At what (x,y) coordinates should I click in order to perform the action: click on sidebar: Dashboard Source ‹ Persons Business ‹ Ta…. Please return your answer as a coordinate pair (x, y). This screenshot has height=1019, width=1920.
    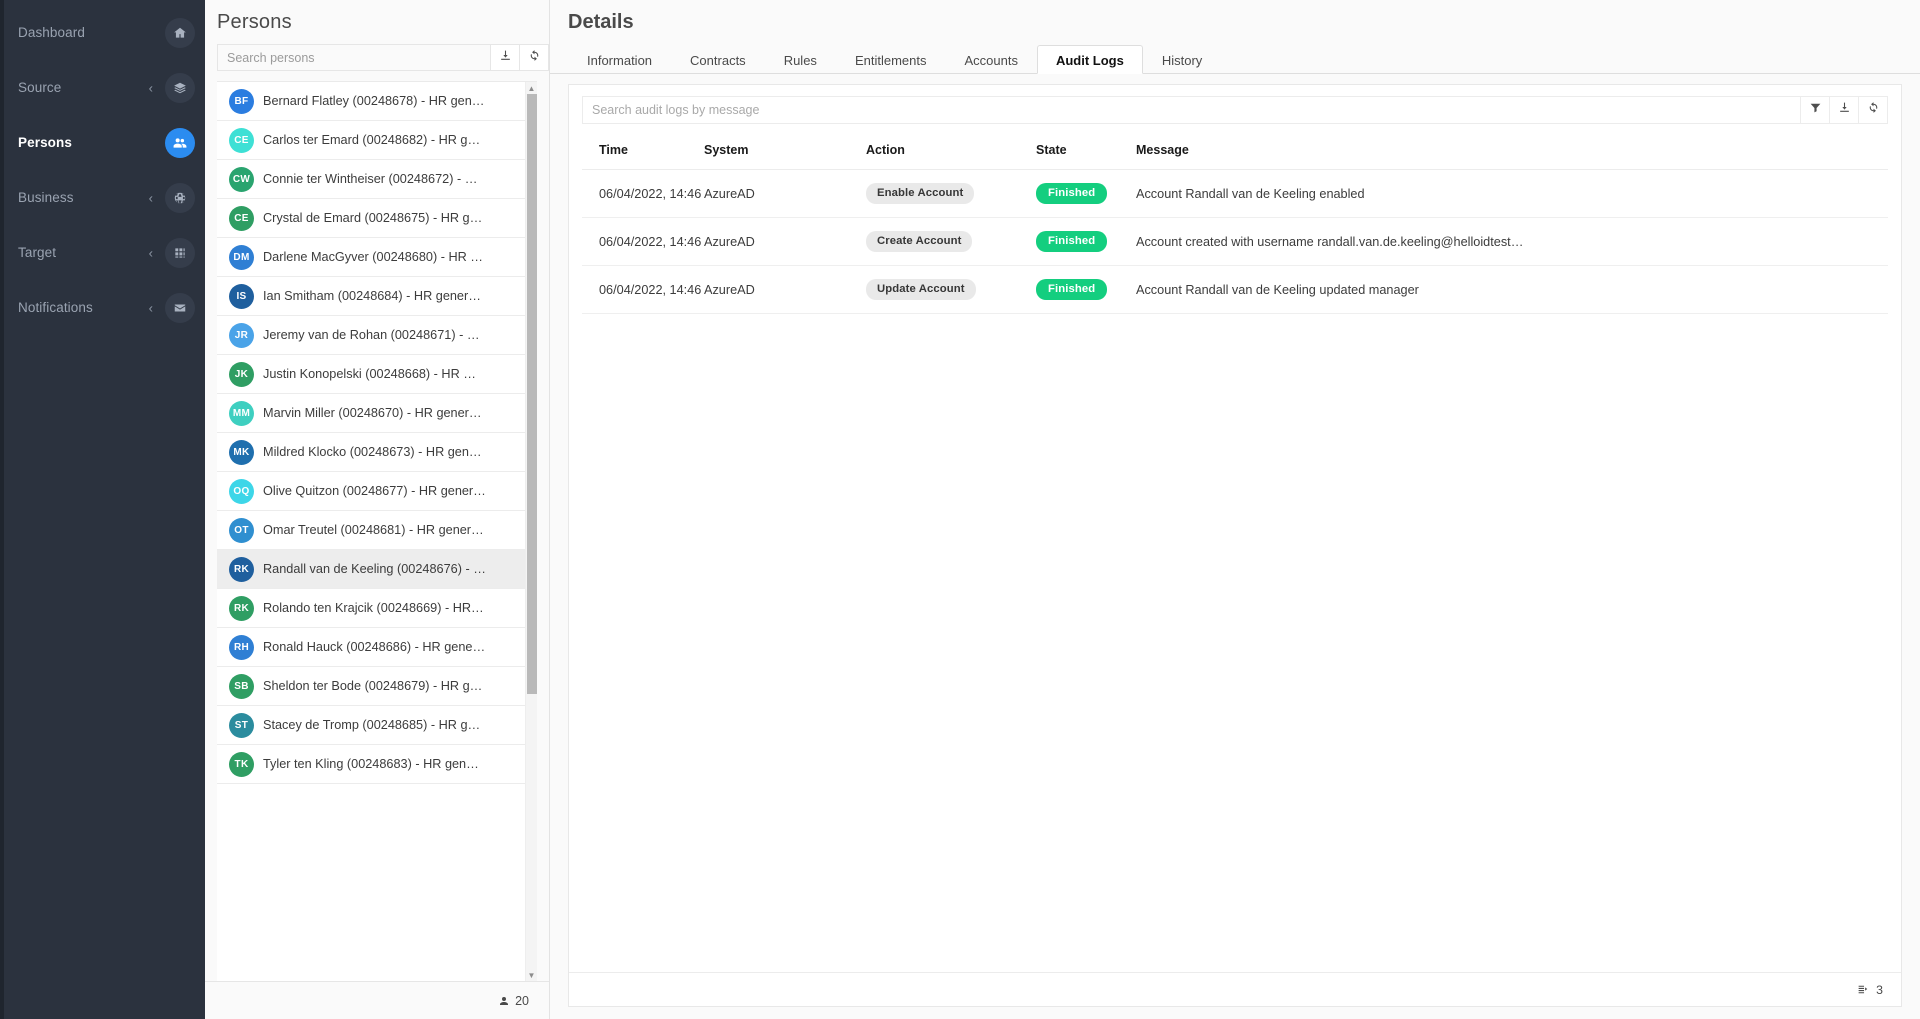
    Looking at the image, I should click on (102, 509).